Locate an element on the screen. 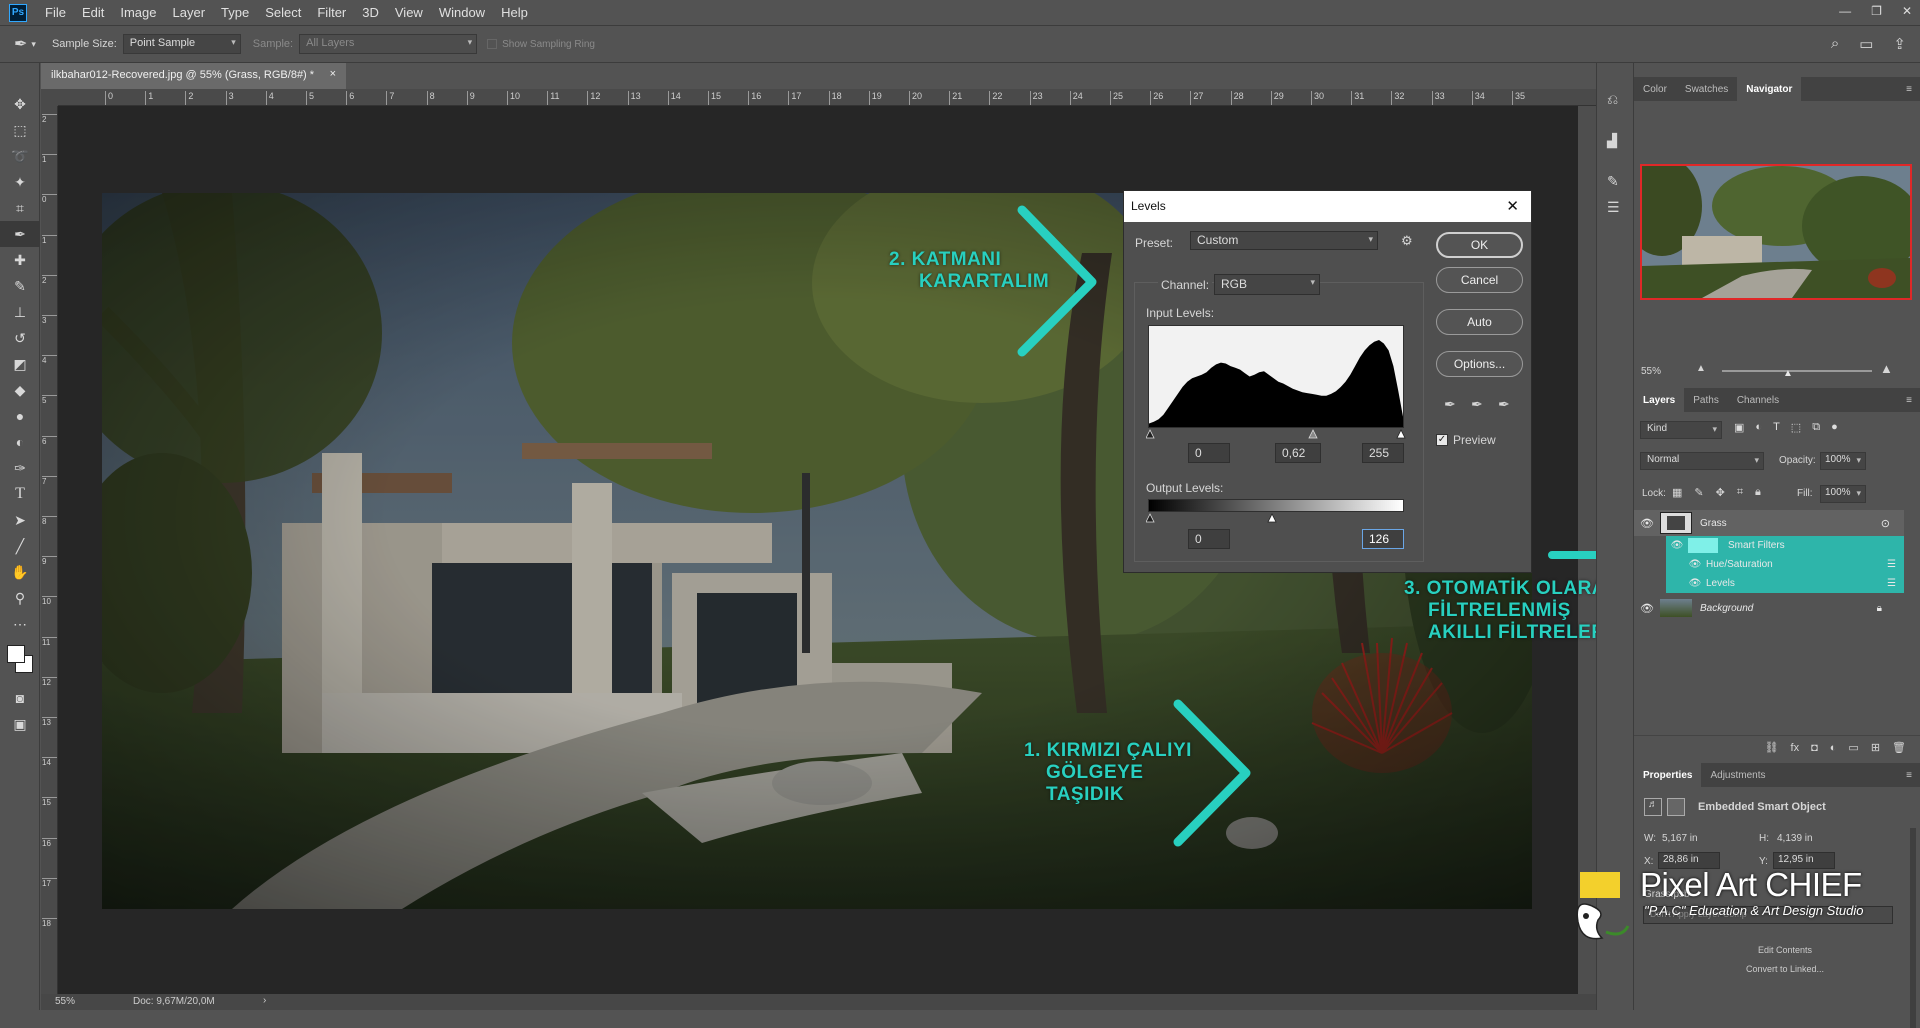  width-value: 5,167 in is located at coordinates (1680, 838).